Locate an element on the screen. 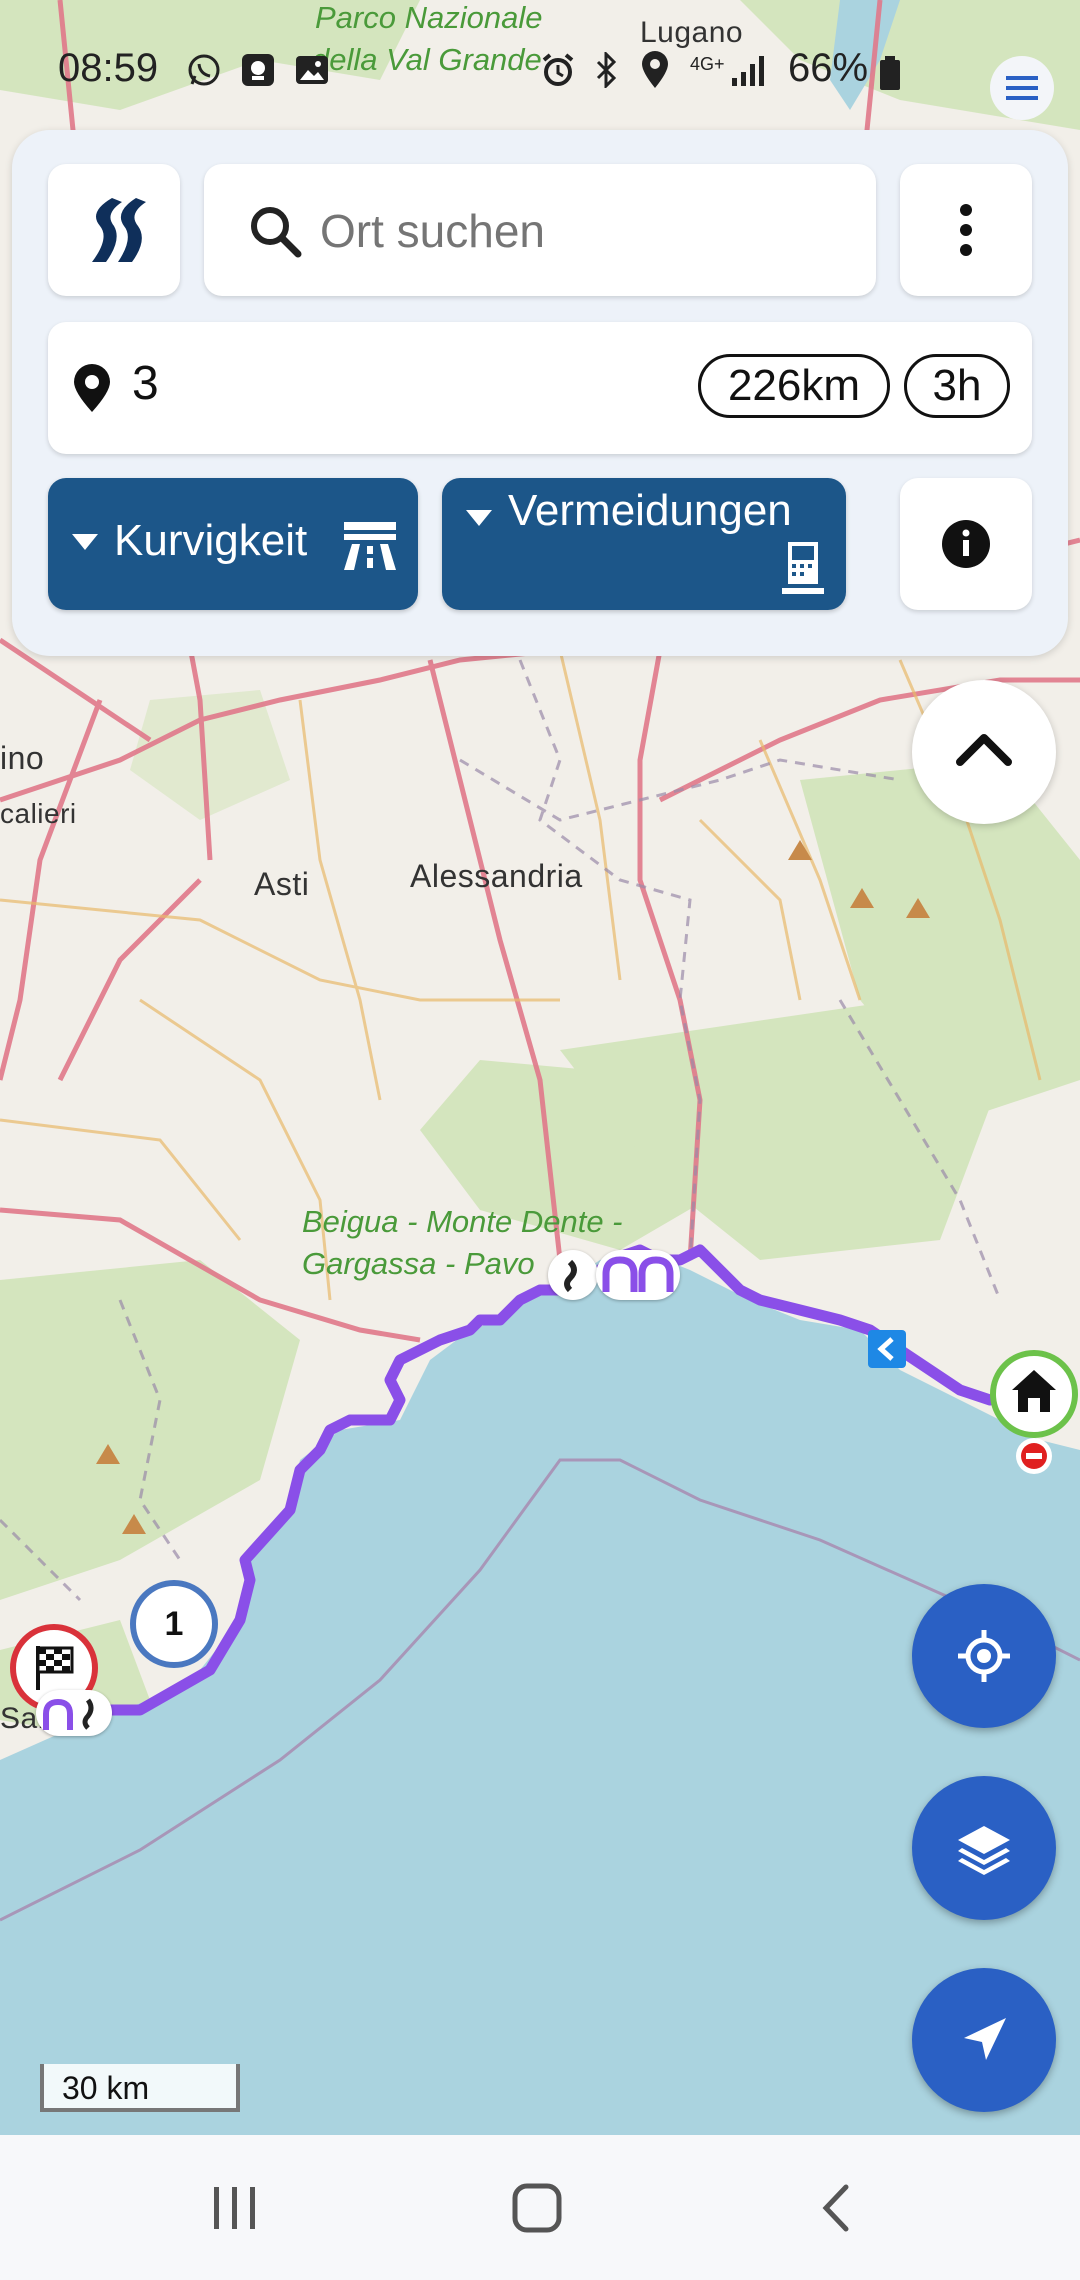 This screenshot has width=1080, height=2280. more-vert-icon is located at coordinates (966, 230).